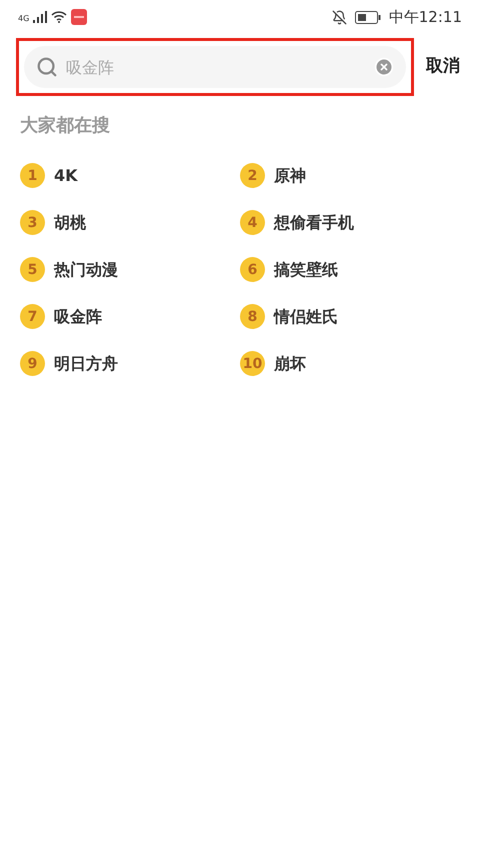 This screenshot has height=853, width=480. What do you see at coordinates (59, 17) in the screenshot?
I see `wifi-icon` at bounding box center [59, 17].